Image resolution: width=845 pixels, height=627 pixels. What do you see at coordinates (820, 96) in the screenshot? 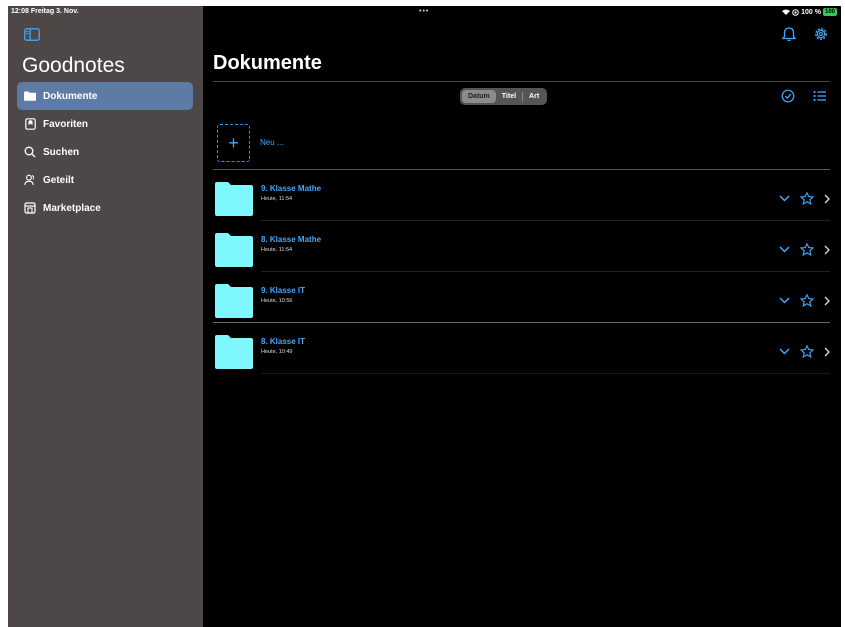
I see `list-view-icon` at bounding box center [820, 96].